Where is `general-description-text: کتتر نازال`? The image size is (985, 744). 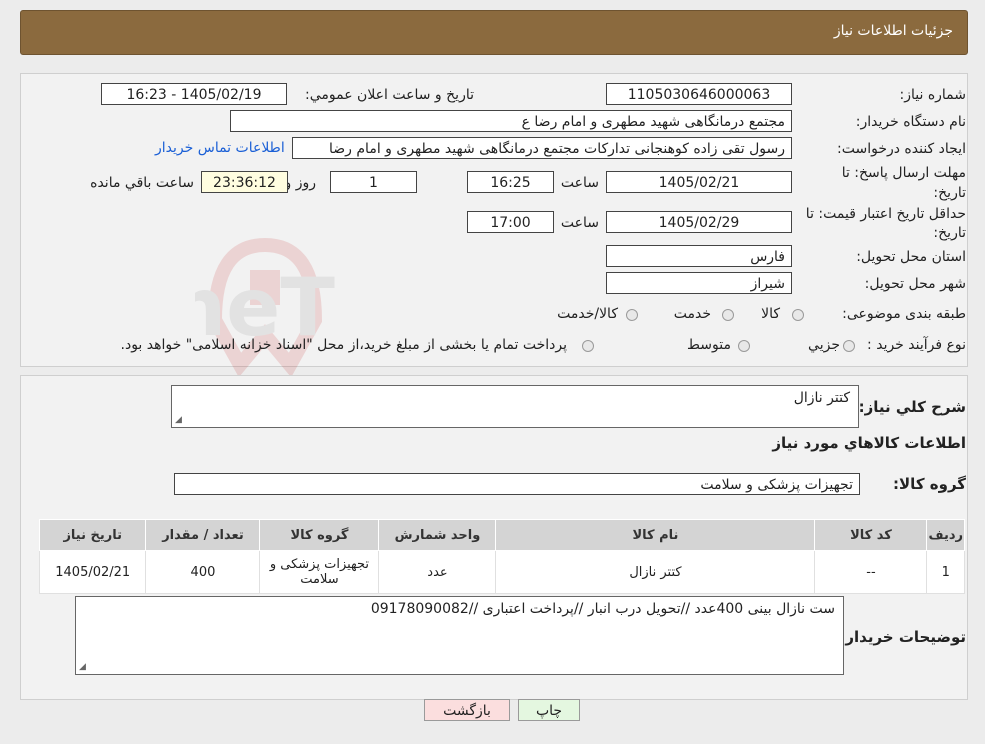
general-description-text: کتتر نازال is located at coordinates (821, 398).